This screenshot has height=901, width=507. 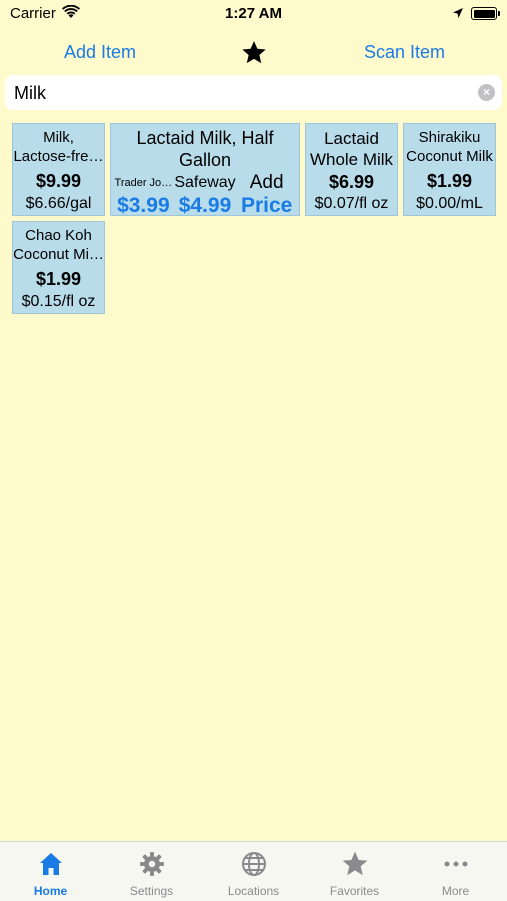 I want to click on item-name: Lactaid Milk, Half Gallon, so click(x=205, y=149).